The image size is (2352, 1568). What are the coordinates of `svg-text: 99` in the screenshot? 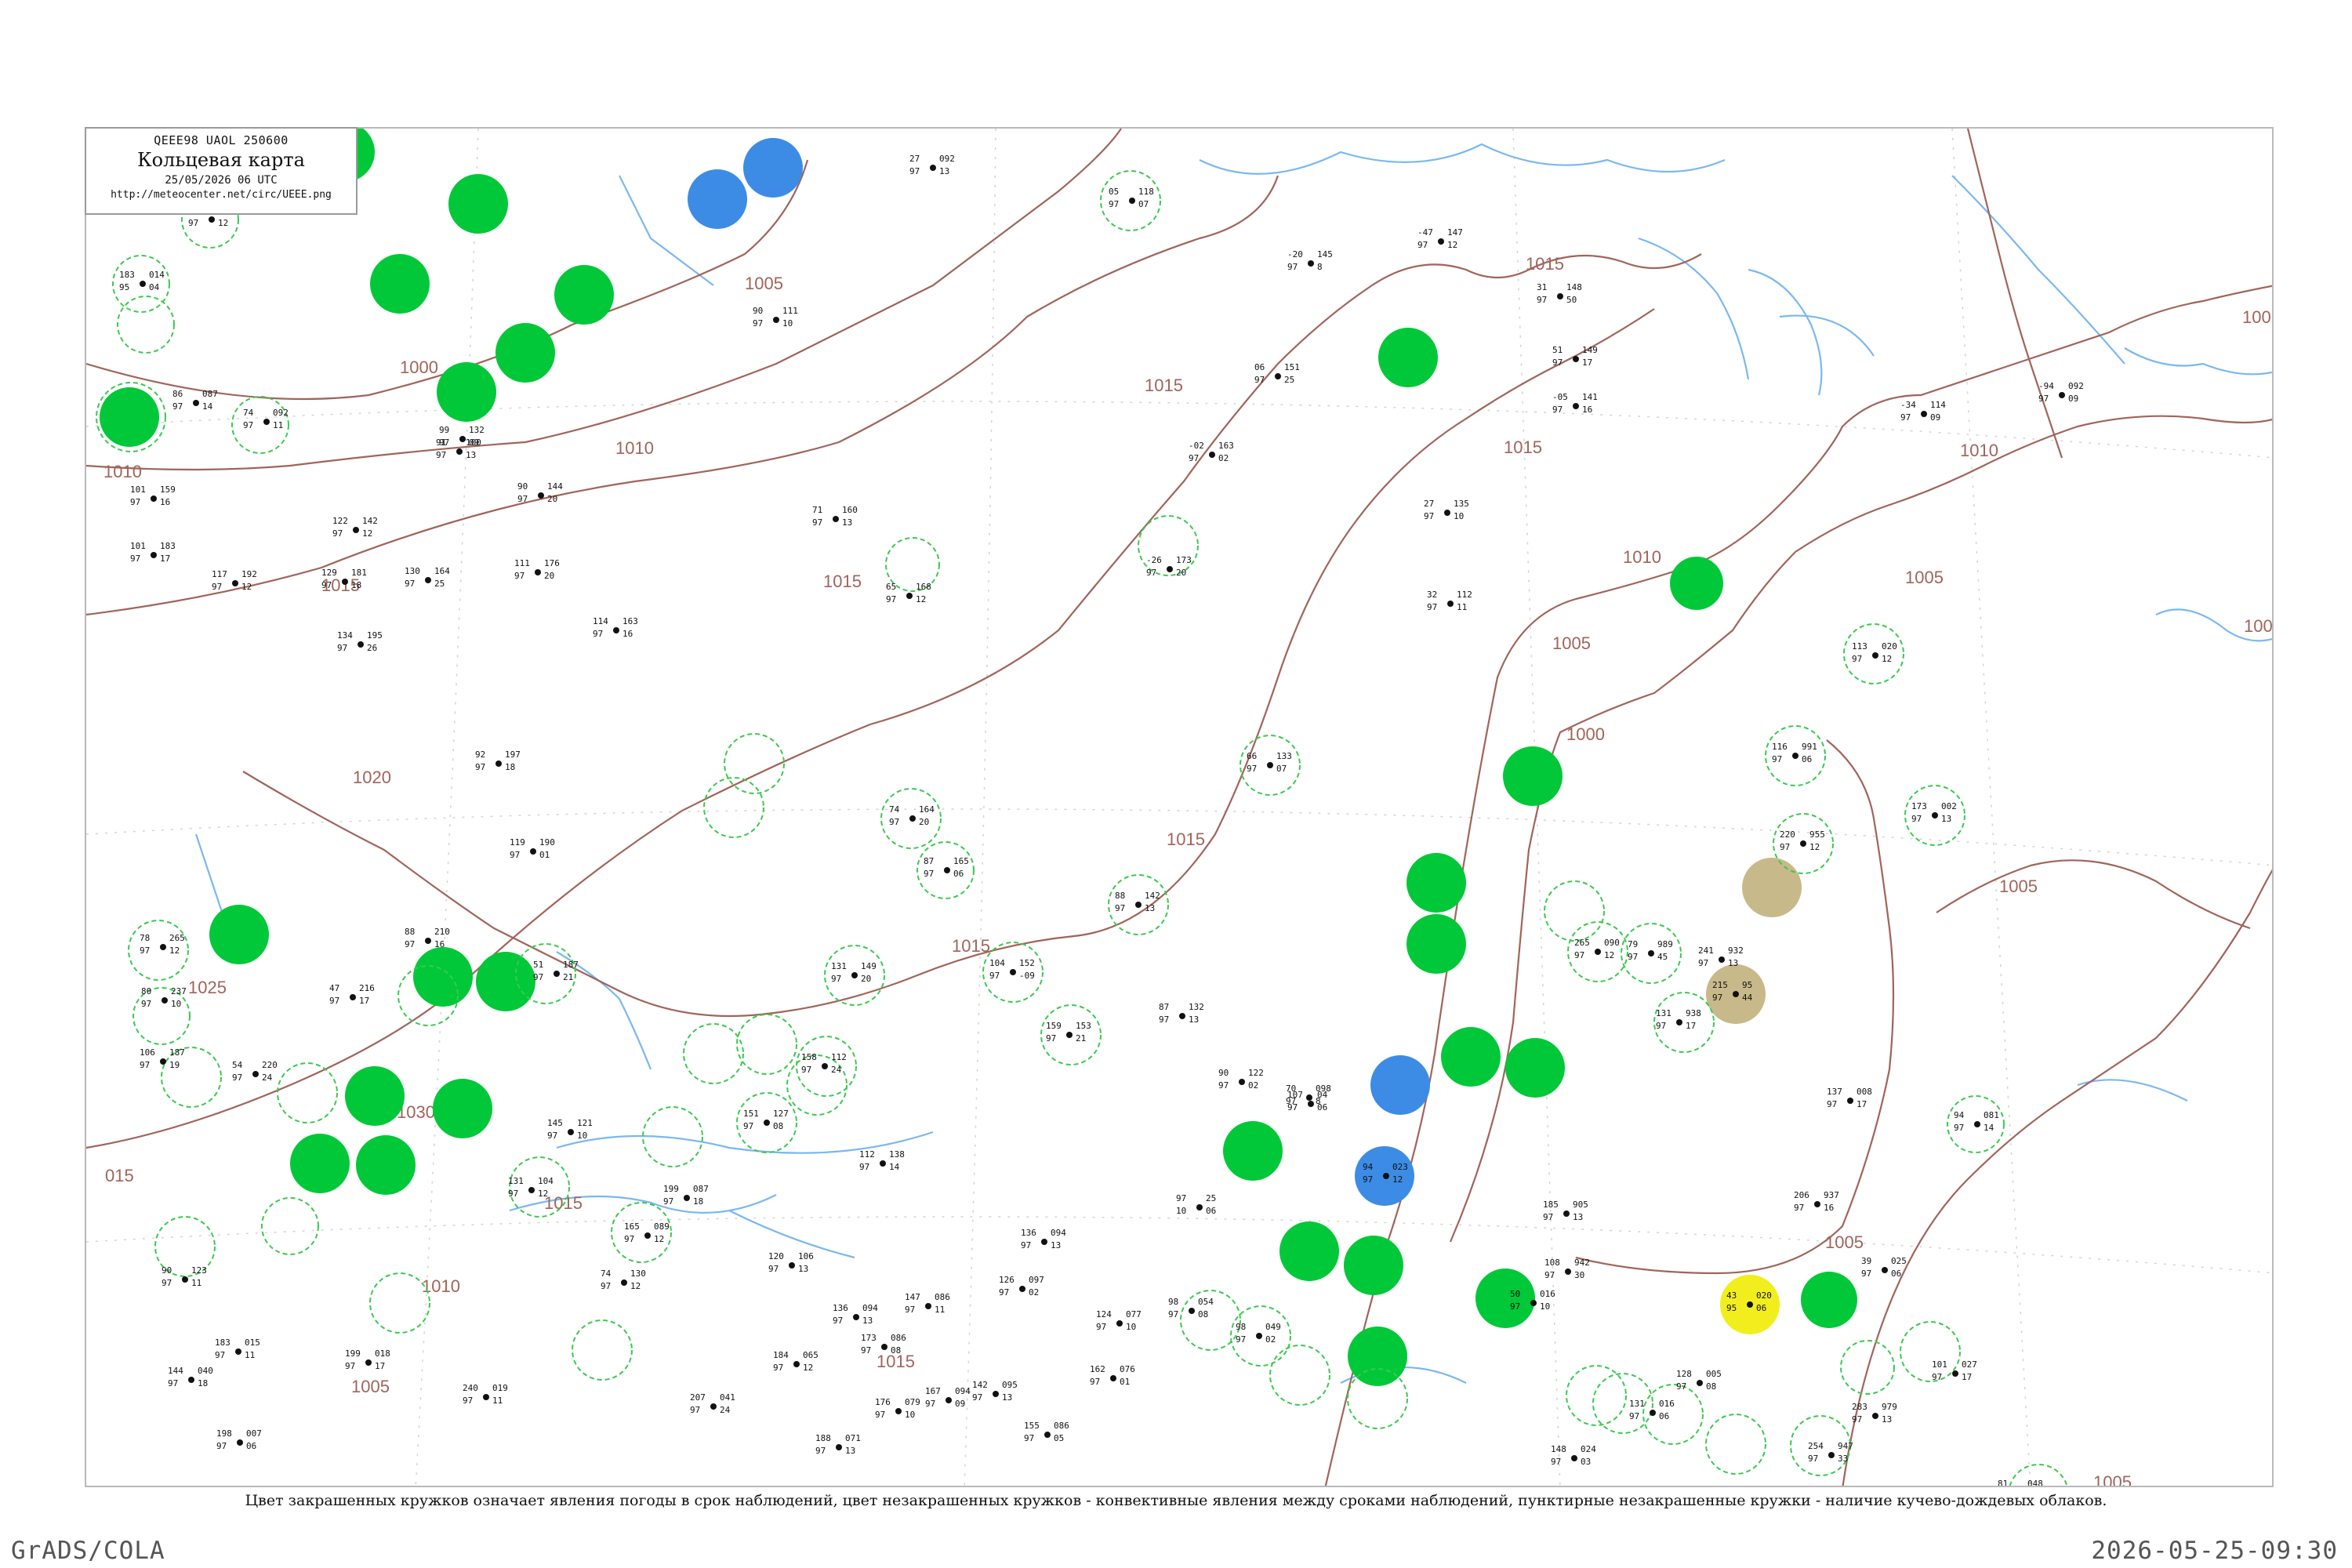 It's located at (444, 430).